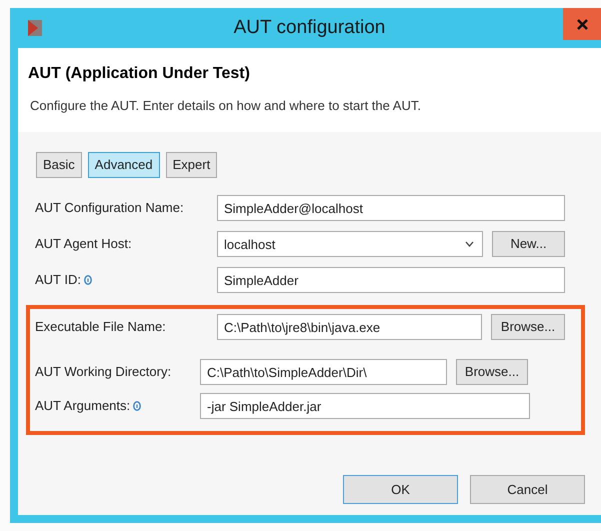  I want to click on tab: Basic, so click(59, 165).